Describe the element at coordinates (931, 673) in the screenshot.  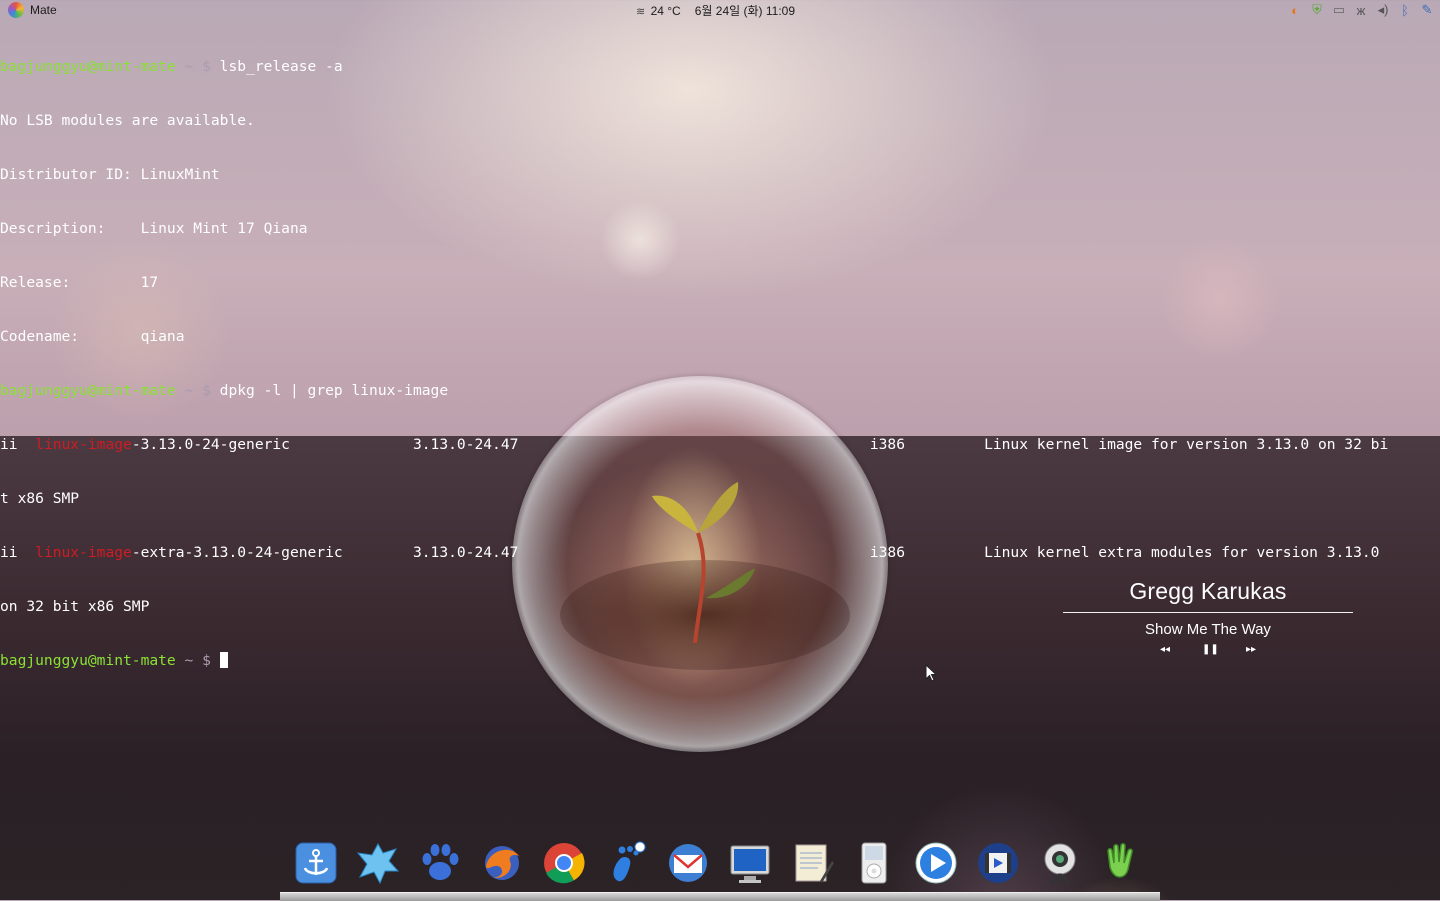
I see `mouse-pointer-icon` at that location.